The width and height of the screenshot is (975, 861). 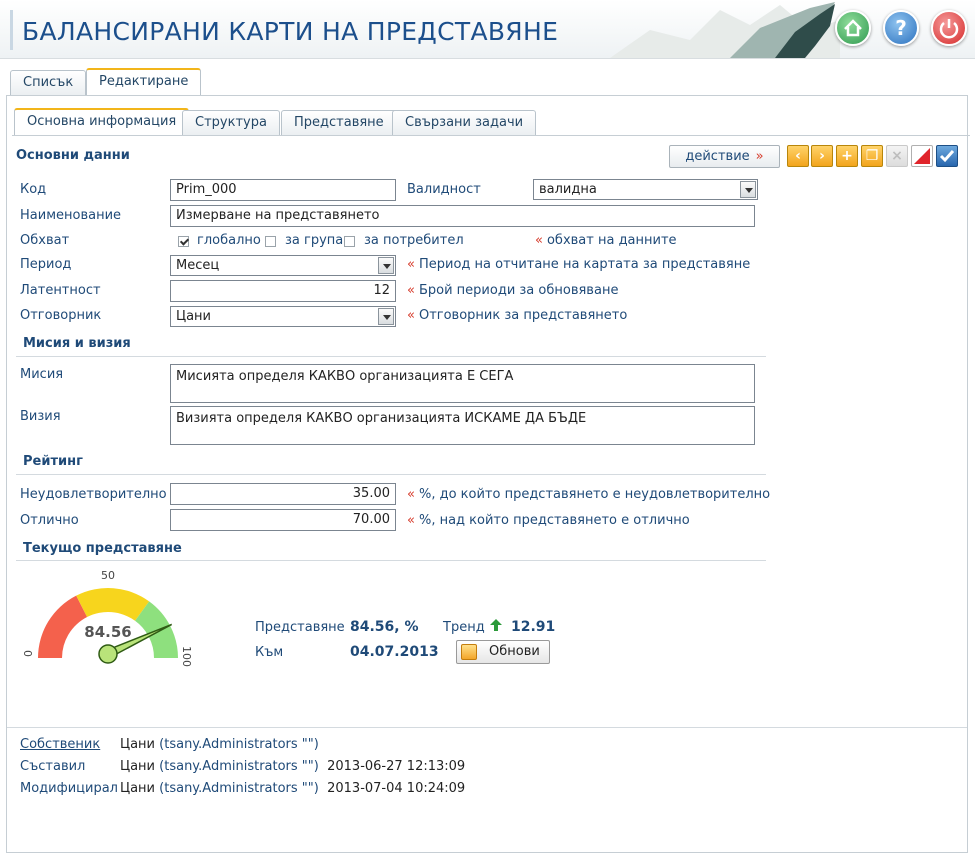 What do you see at coordinates (239, 788) in the screenshot?
I see `modified-user: (tsany.Administrators "")` at bounding box center [239, 788].